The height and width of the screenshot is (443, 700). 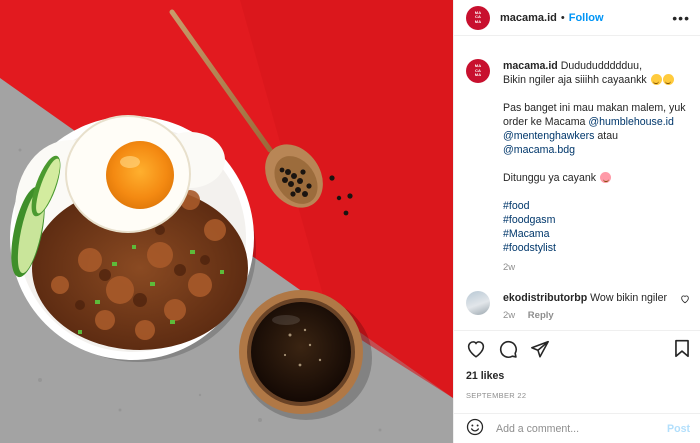 What do you see at coordinates (516, 206) in the screenshot?
I see `hashtag-food: #food` at bounding box center [516, 206].